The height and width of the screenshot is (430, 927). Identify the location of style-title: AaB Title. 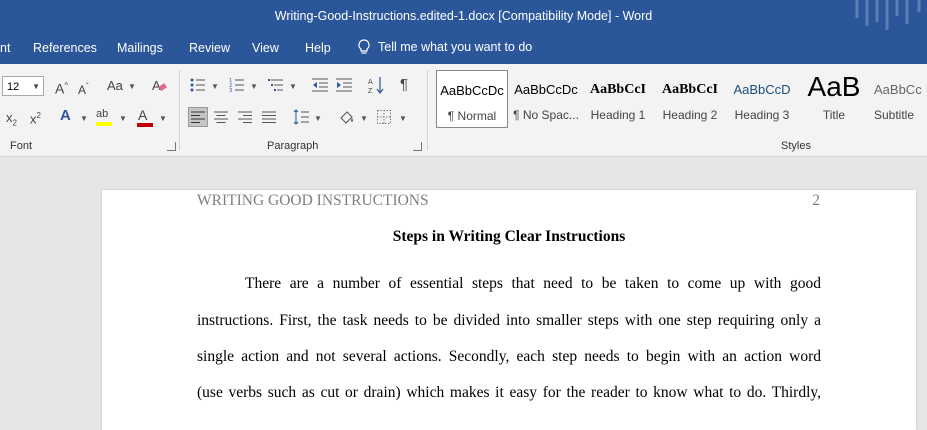
(834, 99).